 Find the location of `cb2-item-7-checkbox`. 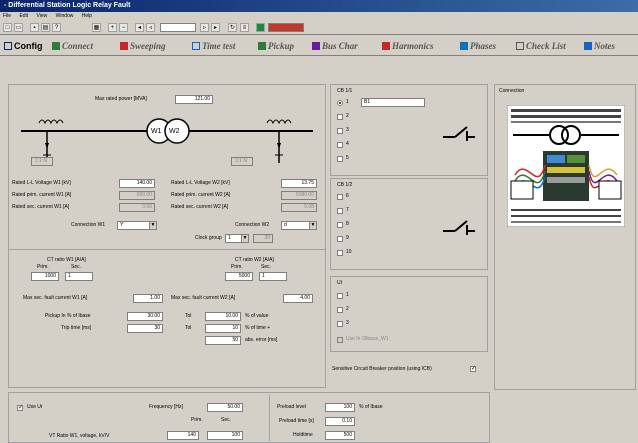

cb2-item-7-checkbox is located at coordinates (340, 211).